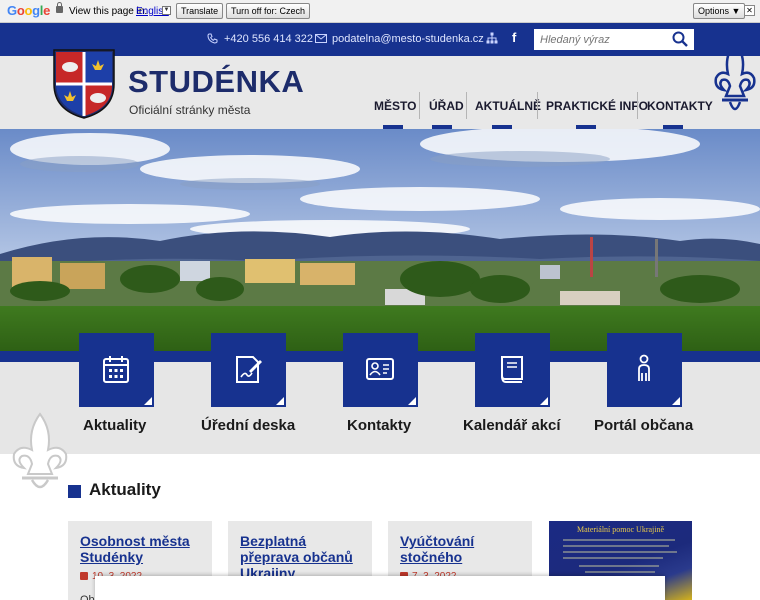 The height and width of the screenshot is (600, 760). I want to click on nav-item-mesto: MĚSTO, so click(395, 106).